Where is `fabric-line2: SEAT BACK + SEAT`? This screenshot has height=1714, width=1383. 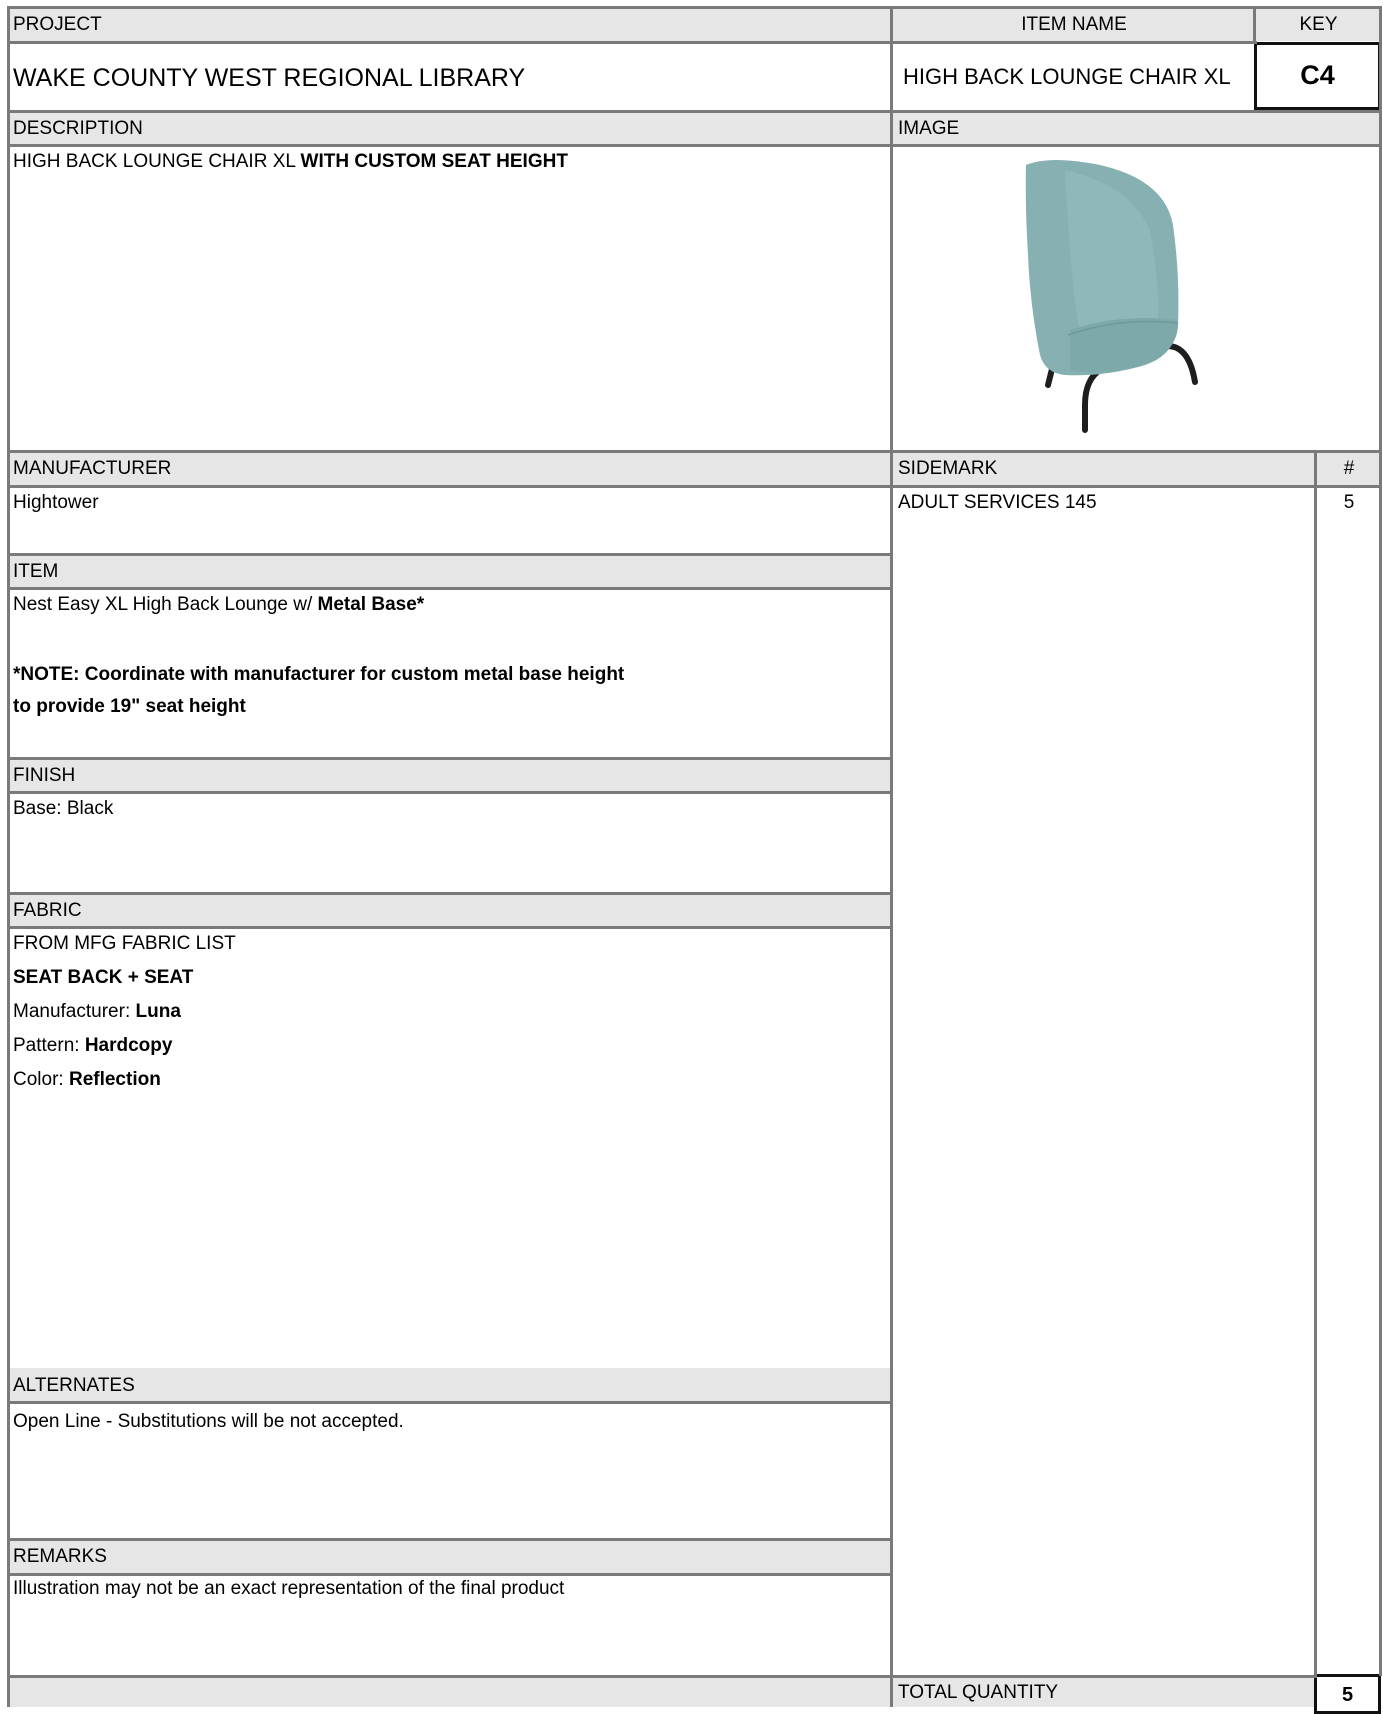 fabric-line2: SEAT BACK + SEAT is located at coordinates (103, 977).